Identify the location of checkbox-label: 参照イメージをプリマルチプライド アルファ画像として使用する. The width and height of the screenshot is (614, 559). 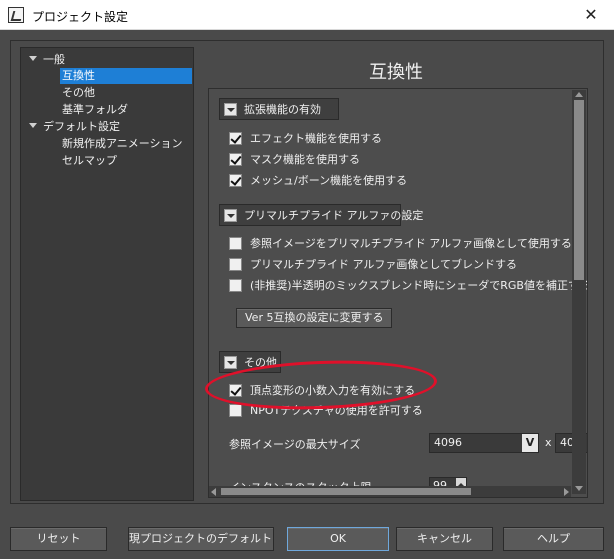
(411, 243).